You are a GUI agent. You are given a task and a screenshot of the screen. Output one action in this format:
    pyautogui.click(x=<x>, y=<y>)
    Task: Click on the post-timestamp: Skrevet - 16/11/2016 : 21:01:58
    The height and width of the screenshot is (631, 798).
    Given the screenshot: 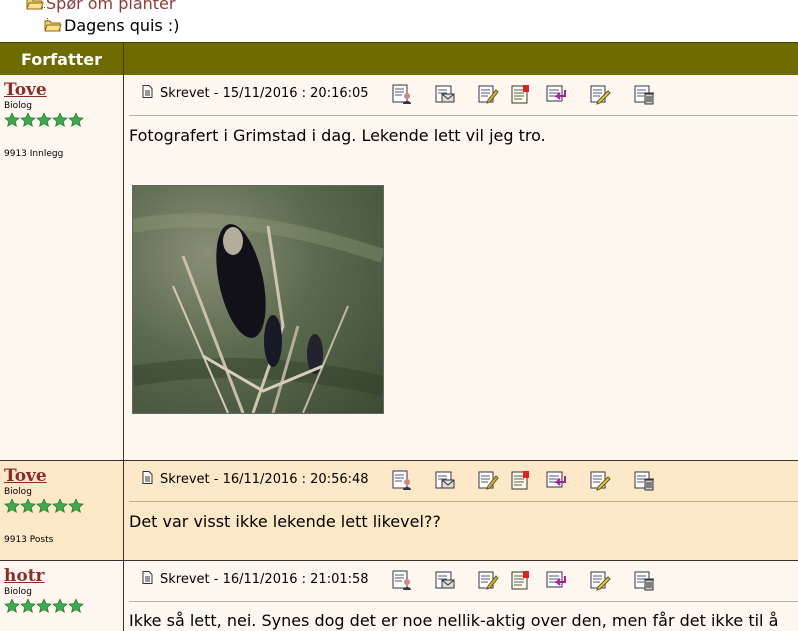 What is the action you would take?
    pyautogui.click(x=264, y=579)
    